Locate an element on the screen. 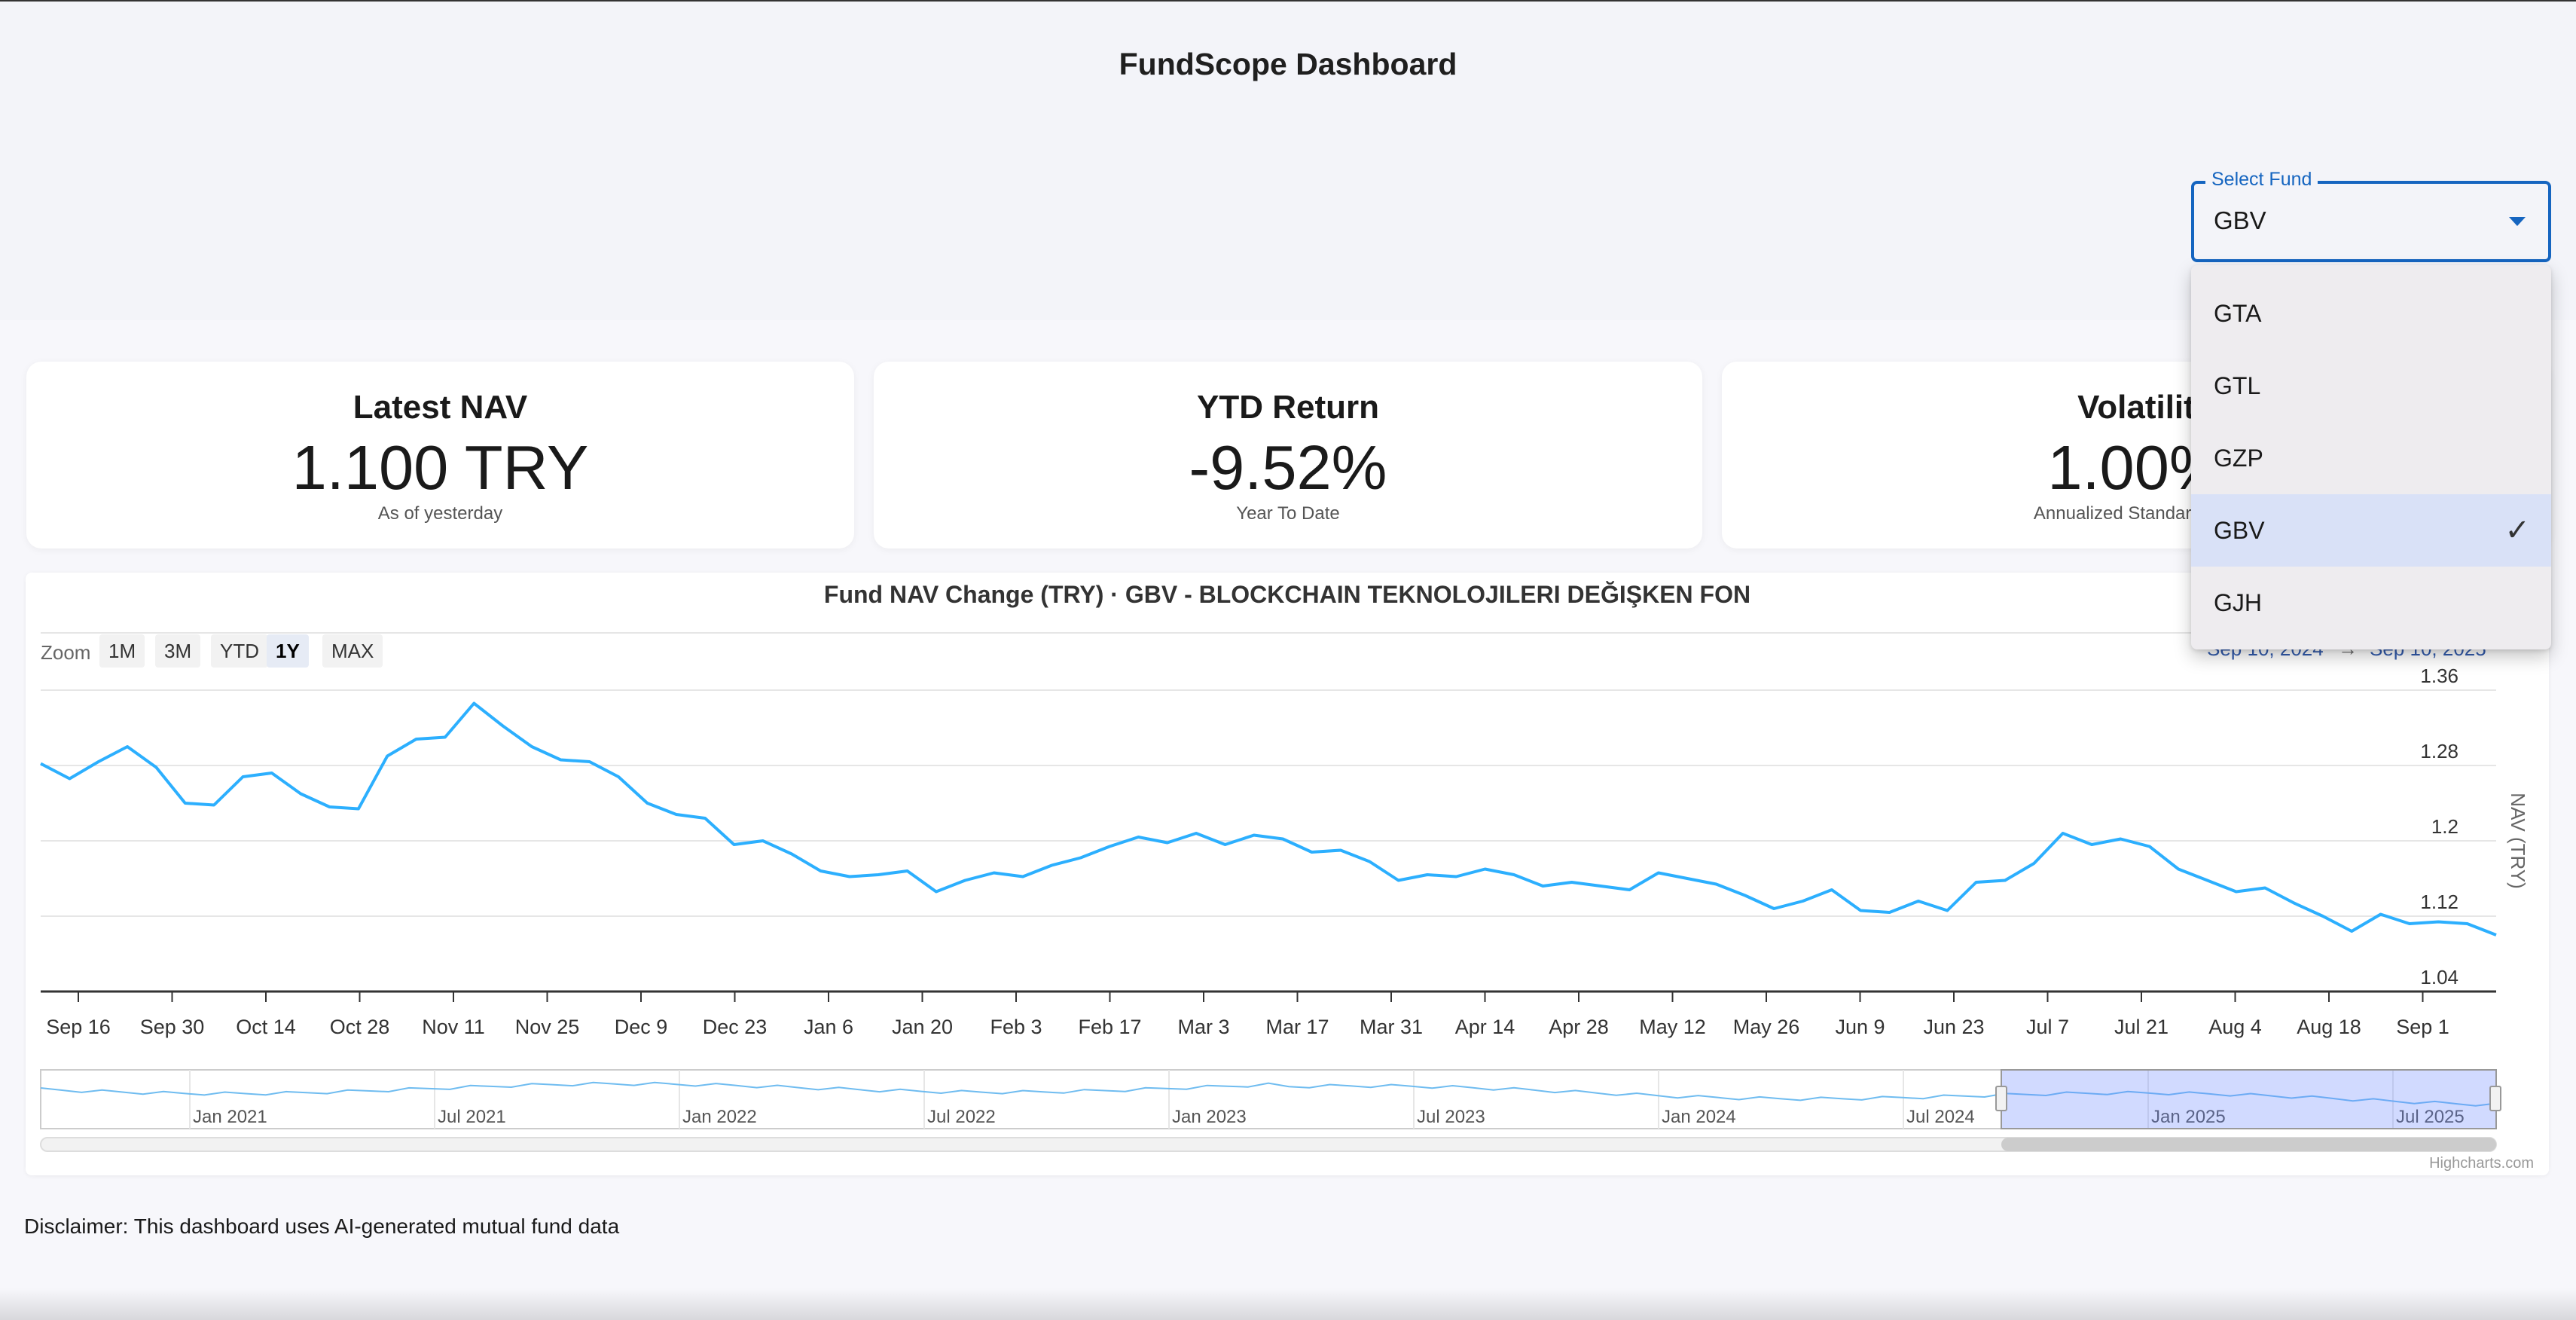 This screenshot has height=1320, width=2576. x-tick-label: Mar 3 is located at coordinates (1203, 1027).